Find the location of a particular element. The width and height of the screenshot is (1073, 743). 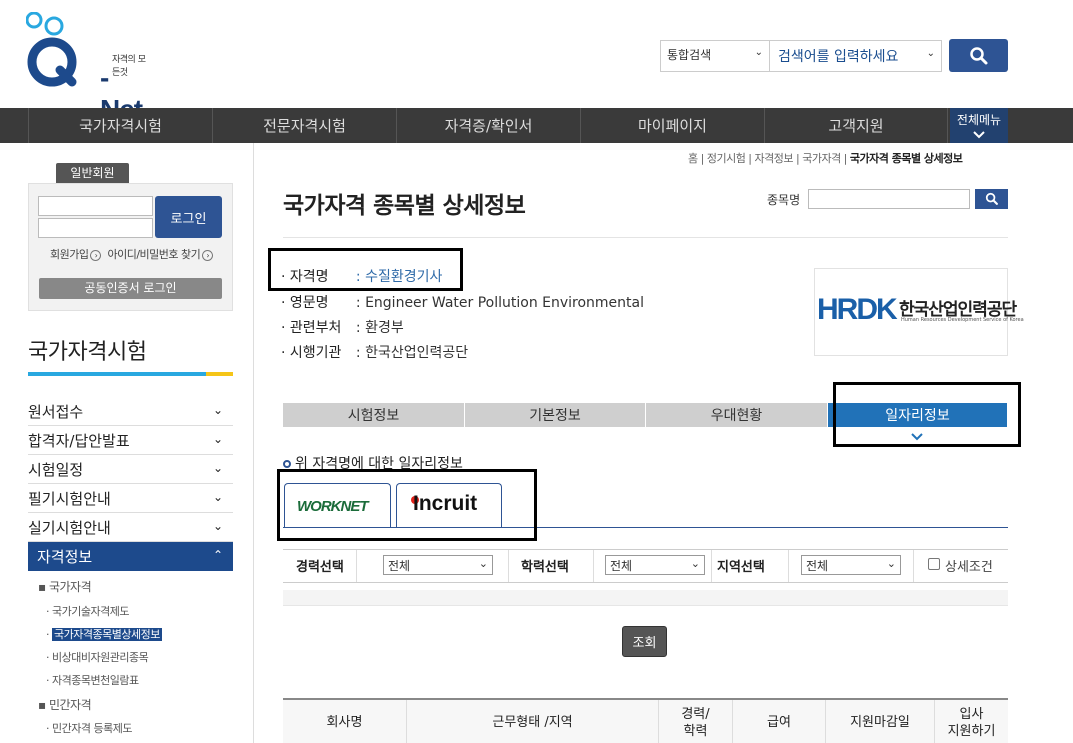

sidebar-sub-item: · 국가기술자격제도 is located at coordinates (87, 611).